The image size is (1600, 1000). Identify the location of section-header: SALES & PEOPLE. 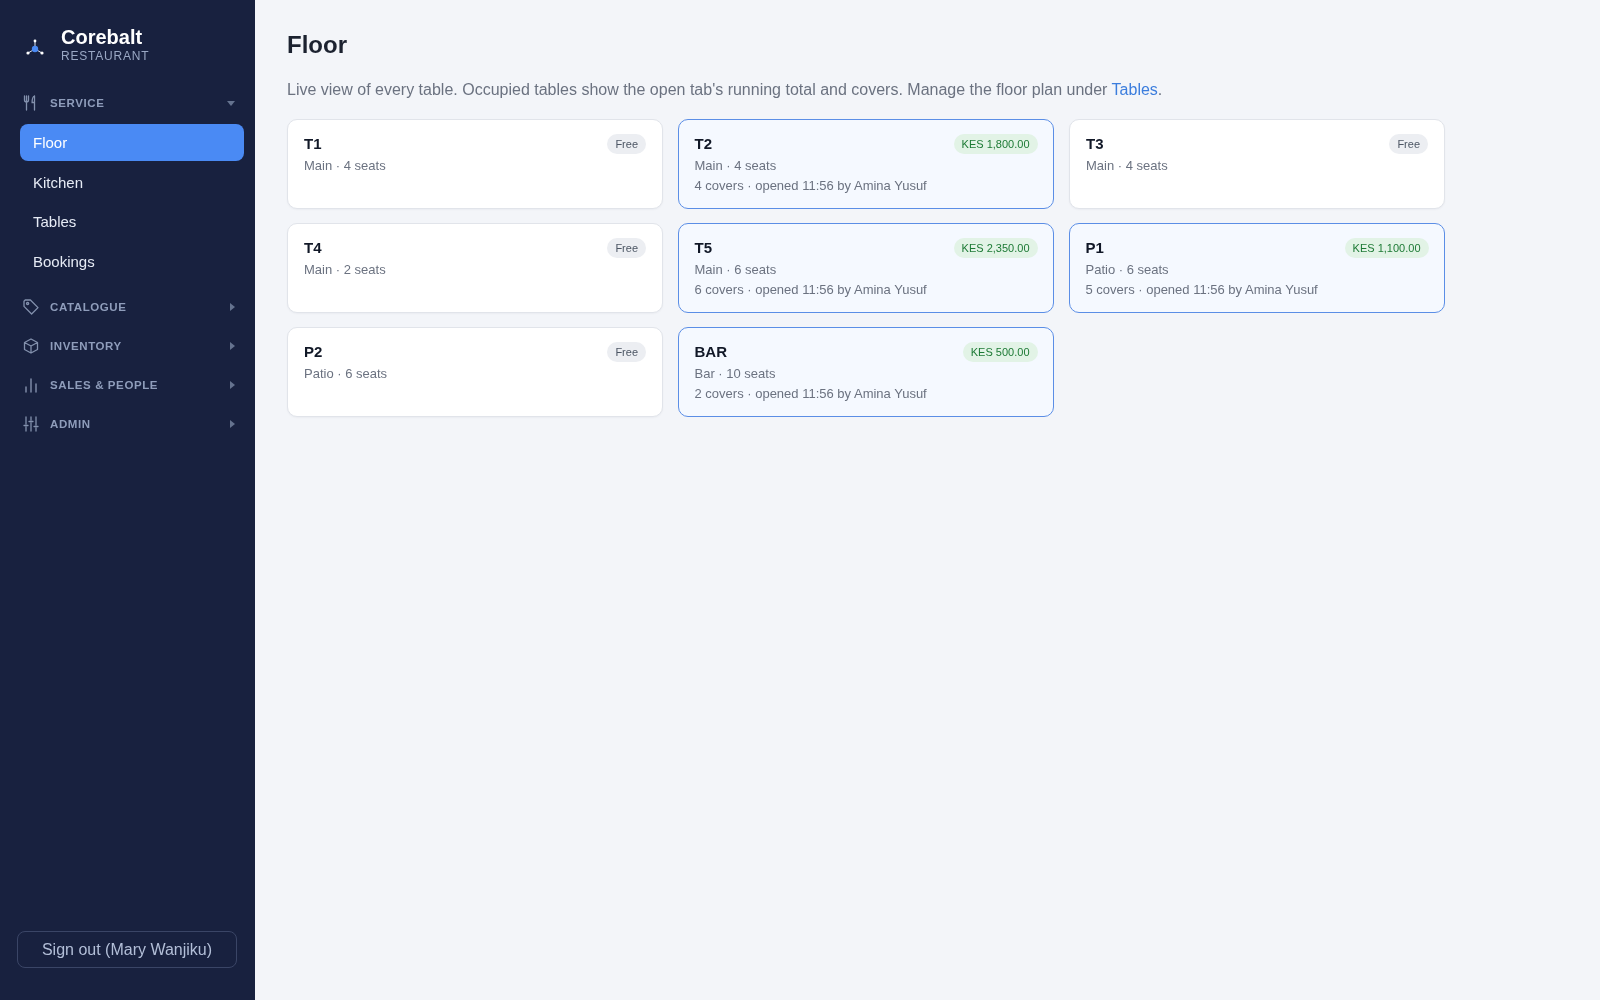
(132, 384).